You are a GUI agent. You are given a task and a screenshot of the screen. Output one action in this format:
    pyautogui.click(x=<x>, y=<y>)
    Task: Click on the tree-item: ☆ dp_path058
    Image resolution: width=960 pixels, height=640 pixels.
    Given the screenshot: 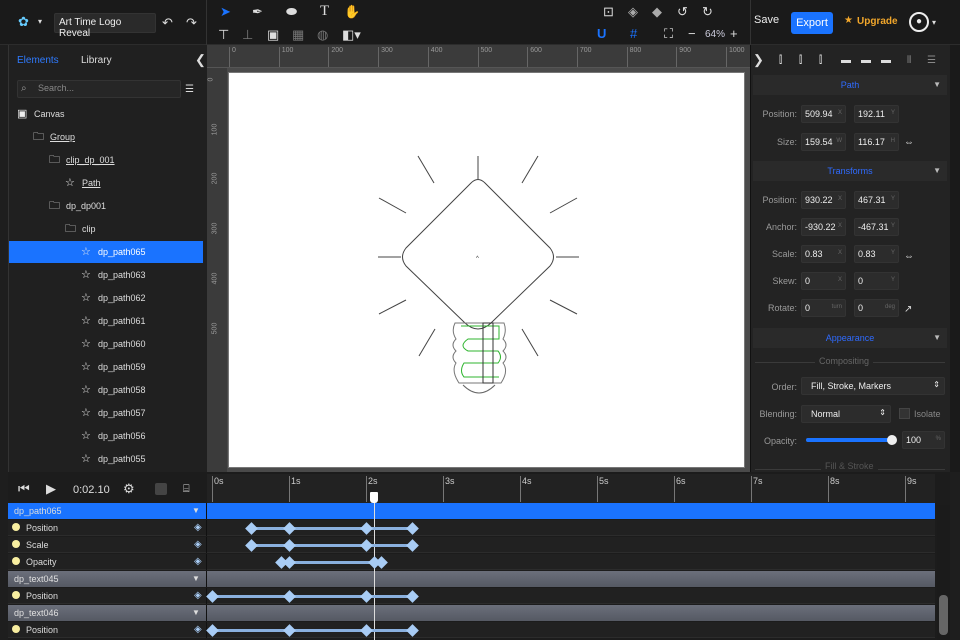 What is the action you would take?
    pyautogui.click(x=106, y=390)
    